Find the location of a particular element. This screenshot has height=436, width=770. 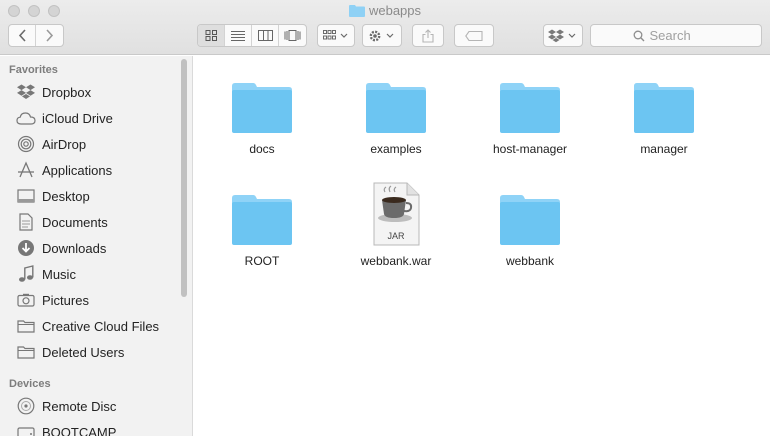

file-name: webbank is located at coordinates (530, 261).